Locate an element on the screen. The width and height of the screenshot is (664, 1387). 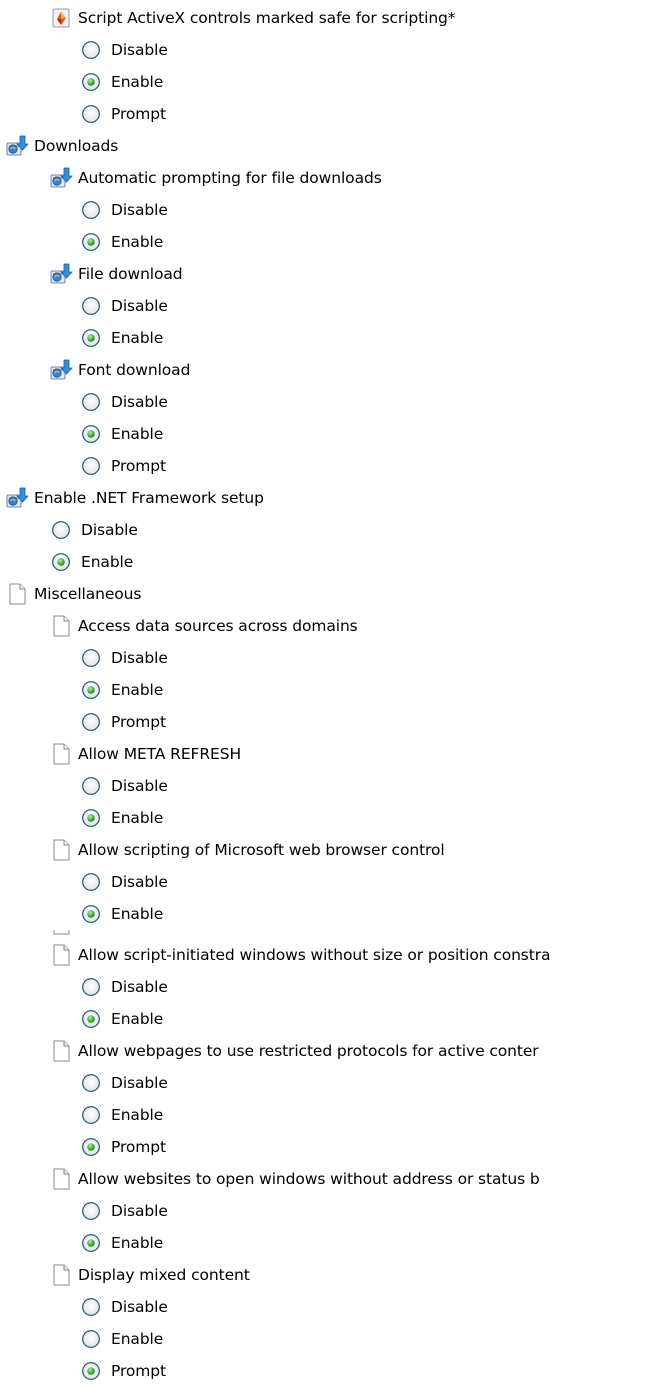
option-font-download-prompt: Prompt is located at coordinates (123, 466).